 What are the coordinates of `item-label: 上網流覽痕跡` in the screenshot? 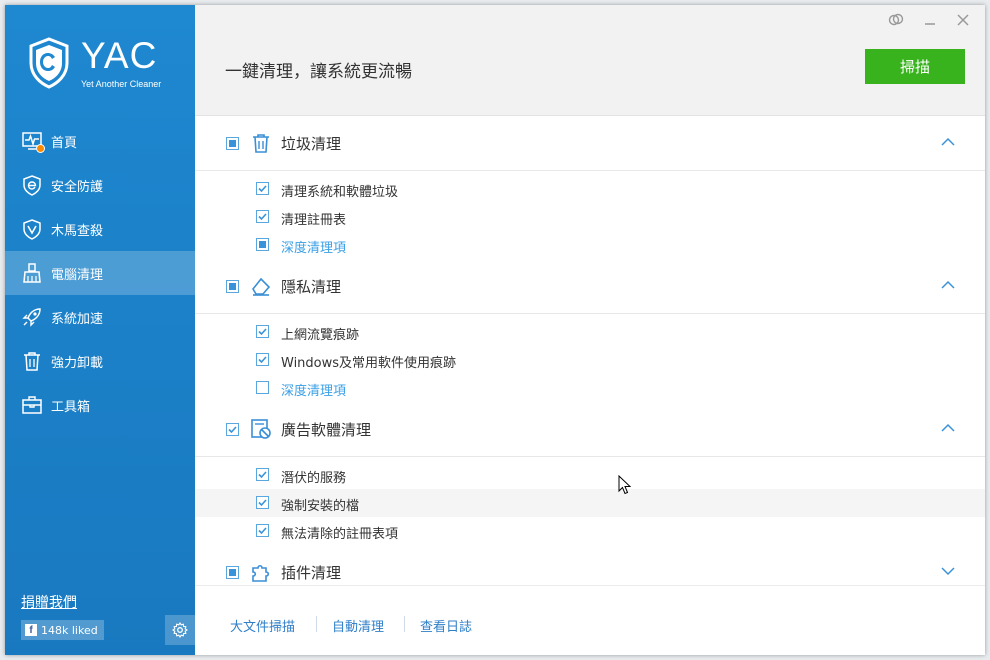 It's located at (320, 335).